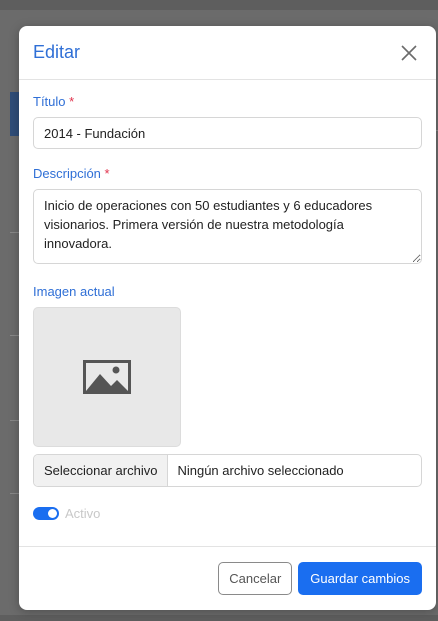 This screenshot has height=621, width=438. I want to click on current-image, so click(107, 377).